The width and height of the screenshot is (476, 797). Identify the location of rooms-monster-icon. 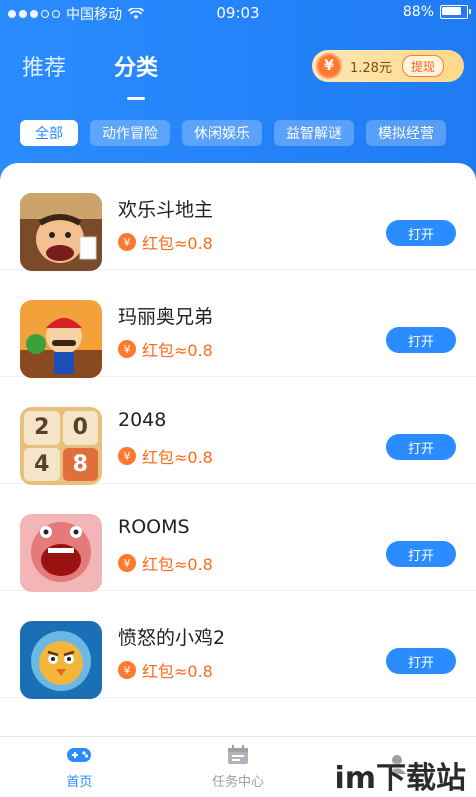
(61, 553).